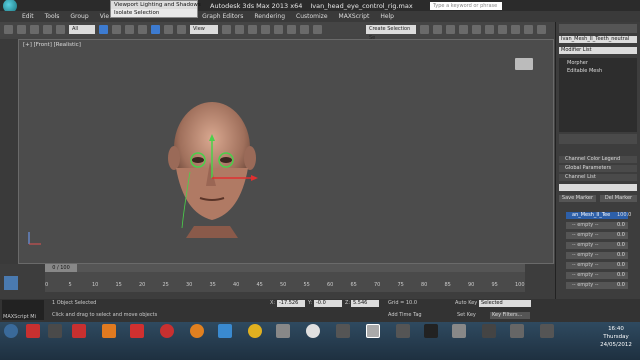 The width and height of the screenshot is (640, 360). I want to click on channel-7-value: 0.0, so click(626, 275).